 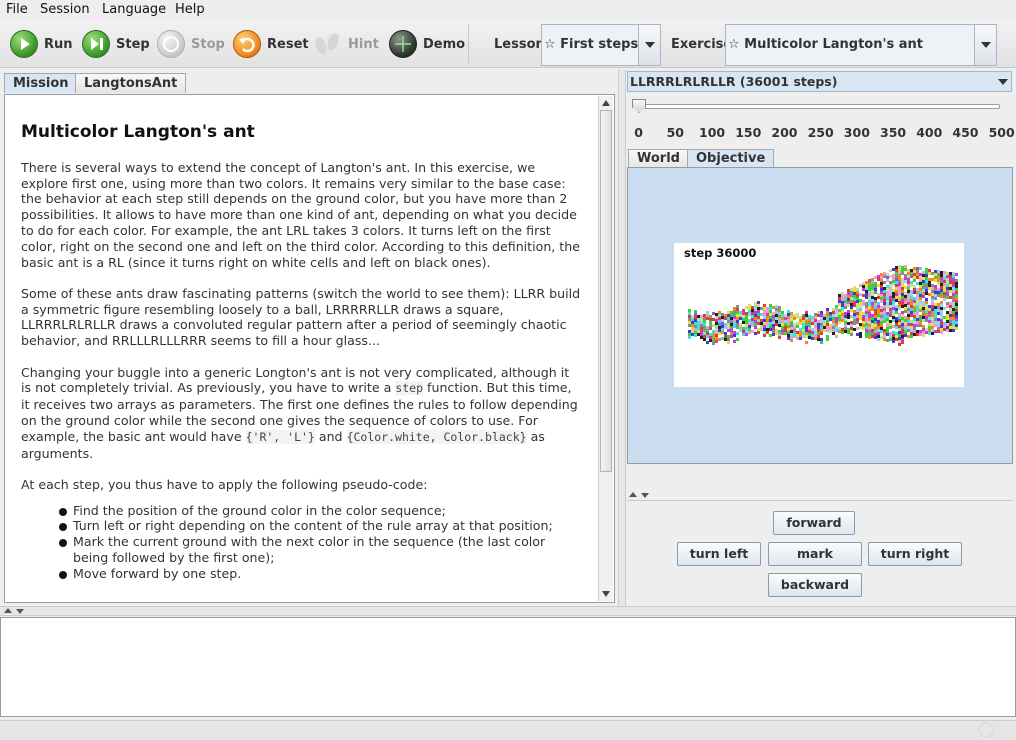 What do you see at coordinates (41, 83) in the screenshot?
I see `tab-mission: Mission` at bounding box center [41, 83].